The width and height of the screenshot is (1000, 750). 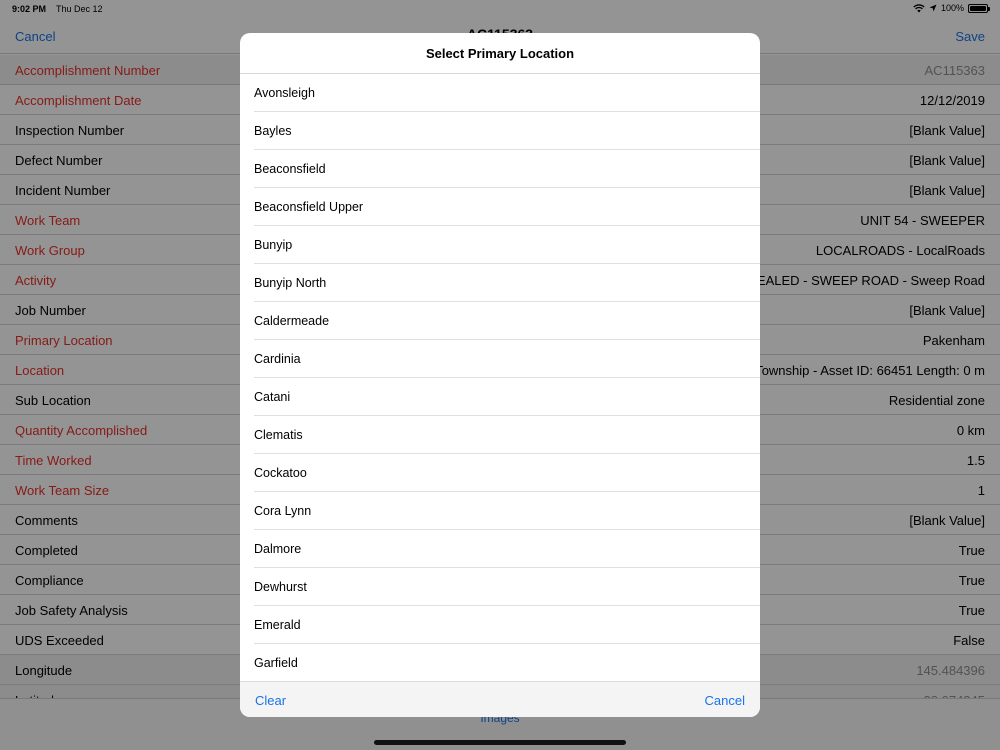 I want to click on location-option-label: Clematis, so click(x=278, y=435).